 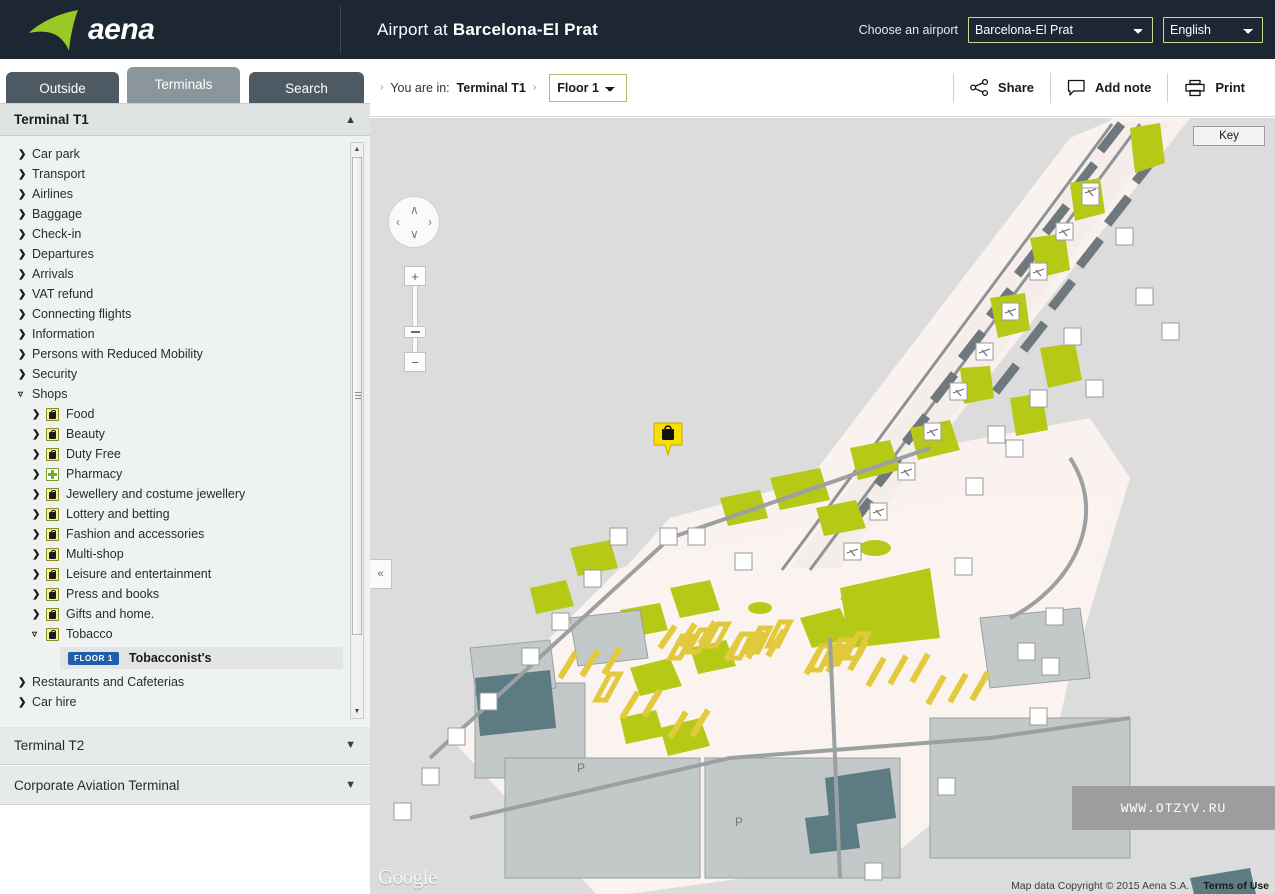 I want to click on zoom-slider-handle, so click(x=415, y=332).